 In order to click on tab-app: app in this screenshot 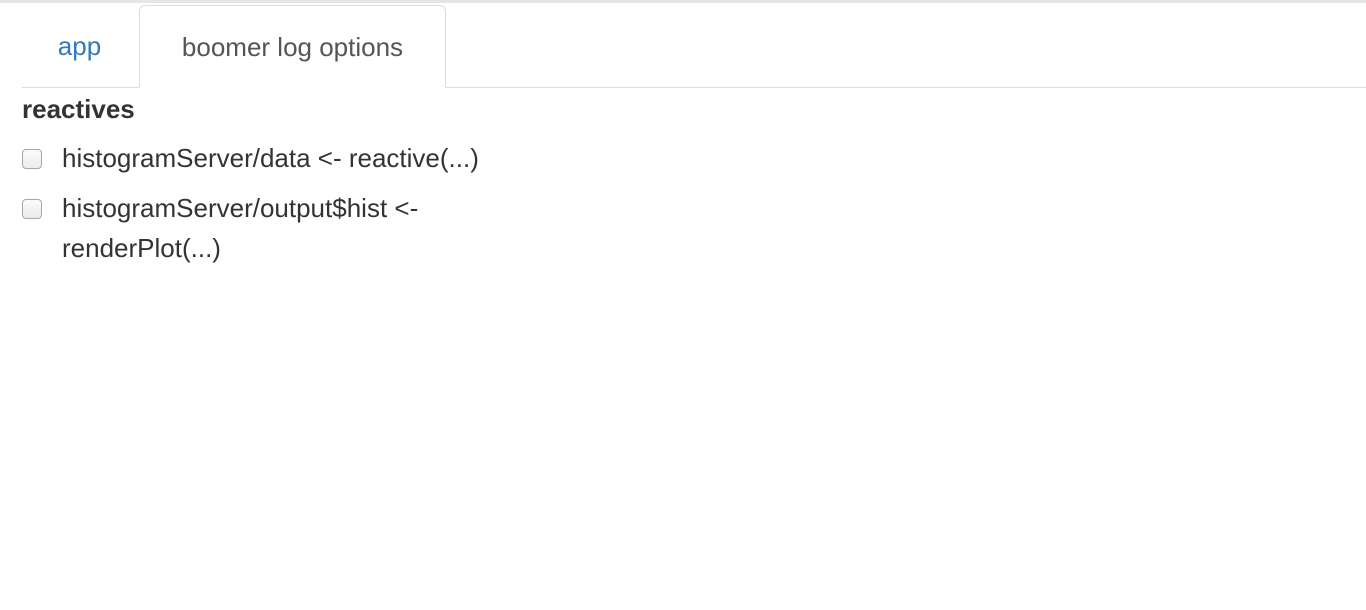, I will do `click(79, 46)`.